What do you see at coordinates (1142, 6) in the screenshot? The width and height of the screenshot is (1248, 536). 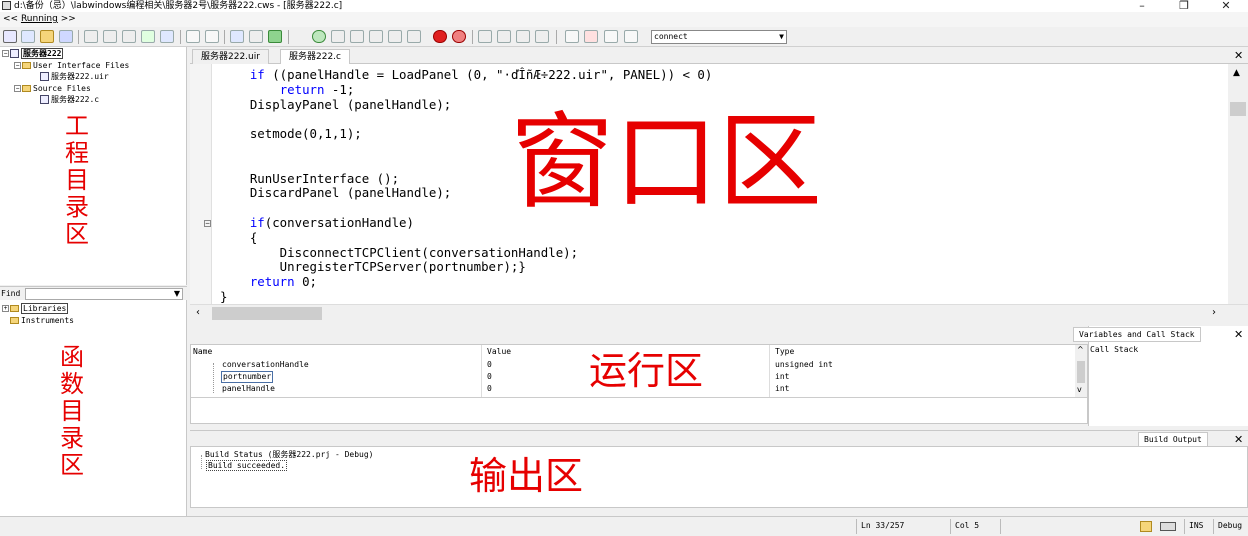 I see `minimize-button: –` at bounding box center [1142, 6].